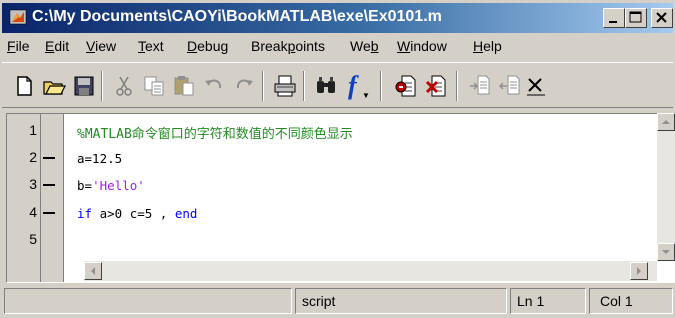  I want to click on paste-icon, so click(184, 86).